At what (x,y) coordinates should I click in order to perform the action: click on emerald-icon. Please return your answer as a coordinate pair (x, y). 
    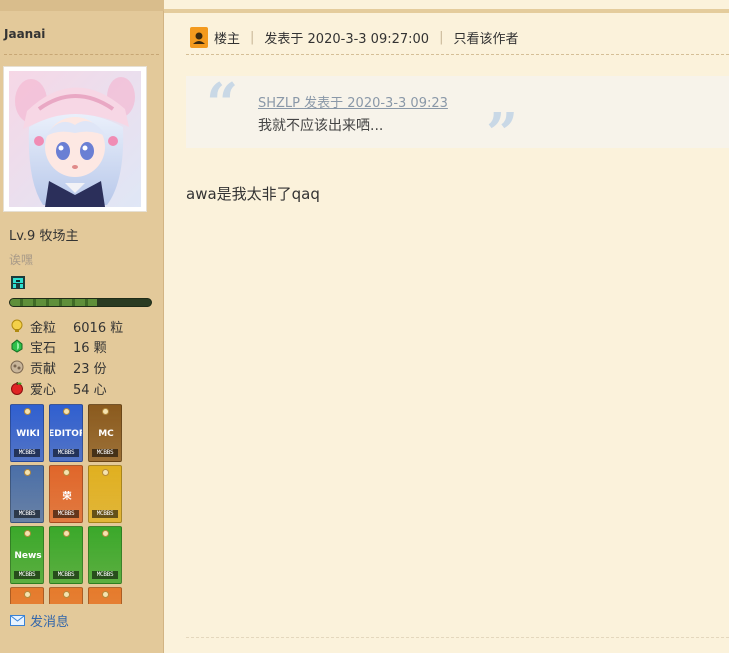
    Looking at the image, I should click on (17, 346).